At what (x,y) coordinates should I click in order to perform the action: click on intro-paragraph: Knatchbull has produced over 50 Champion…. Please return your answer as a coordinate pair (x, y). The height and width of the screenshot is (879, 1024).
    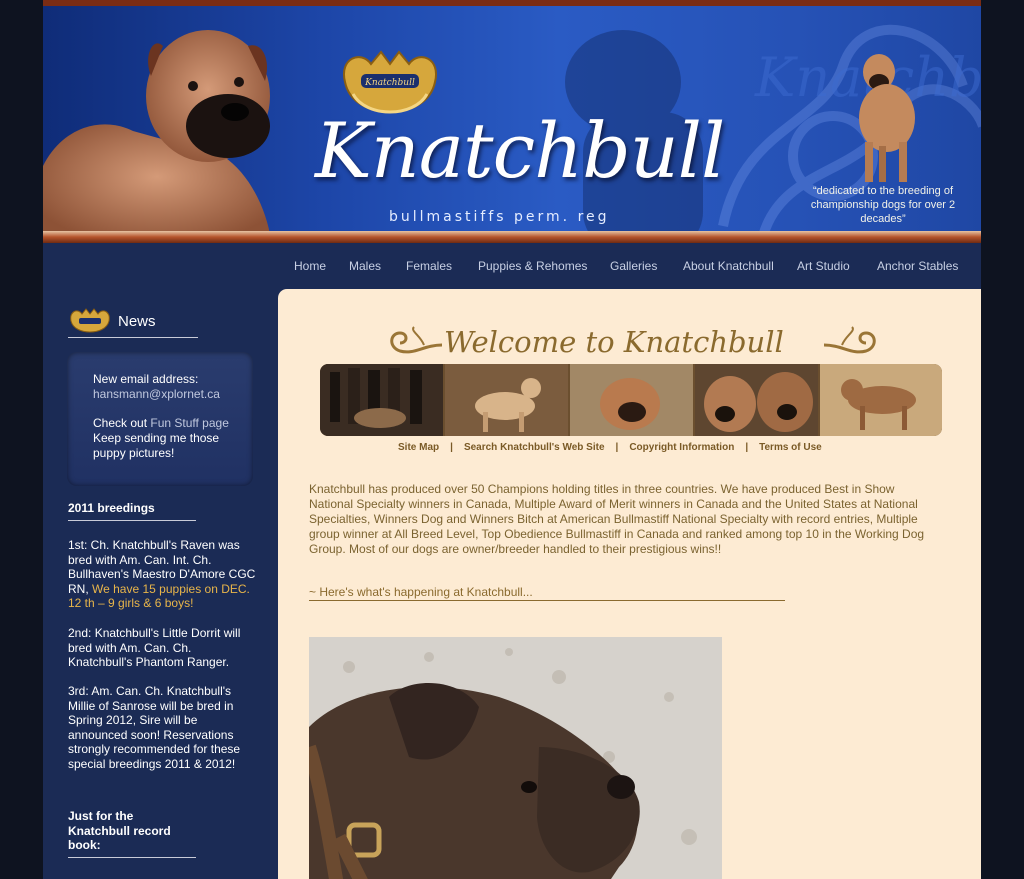
    Looking at the image, I should click on (617, 519).